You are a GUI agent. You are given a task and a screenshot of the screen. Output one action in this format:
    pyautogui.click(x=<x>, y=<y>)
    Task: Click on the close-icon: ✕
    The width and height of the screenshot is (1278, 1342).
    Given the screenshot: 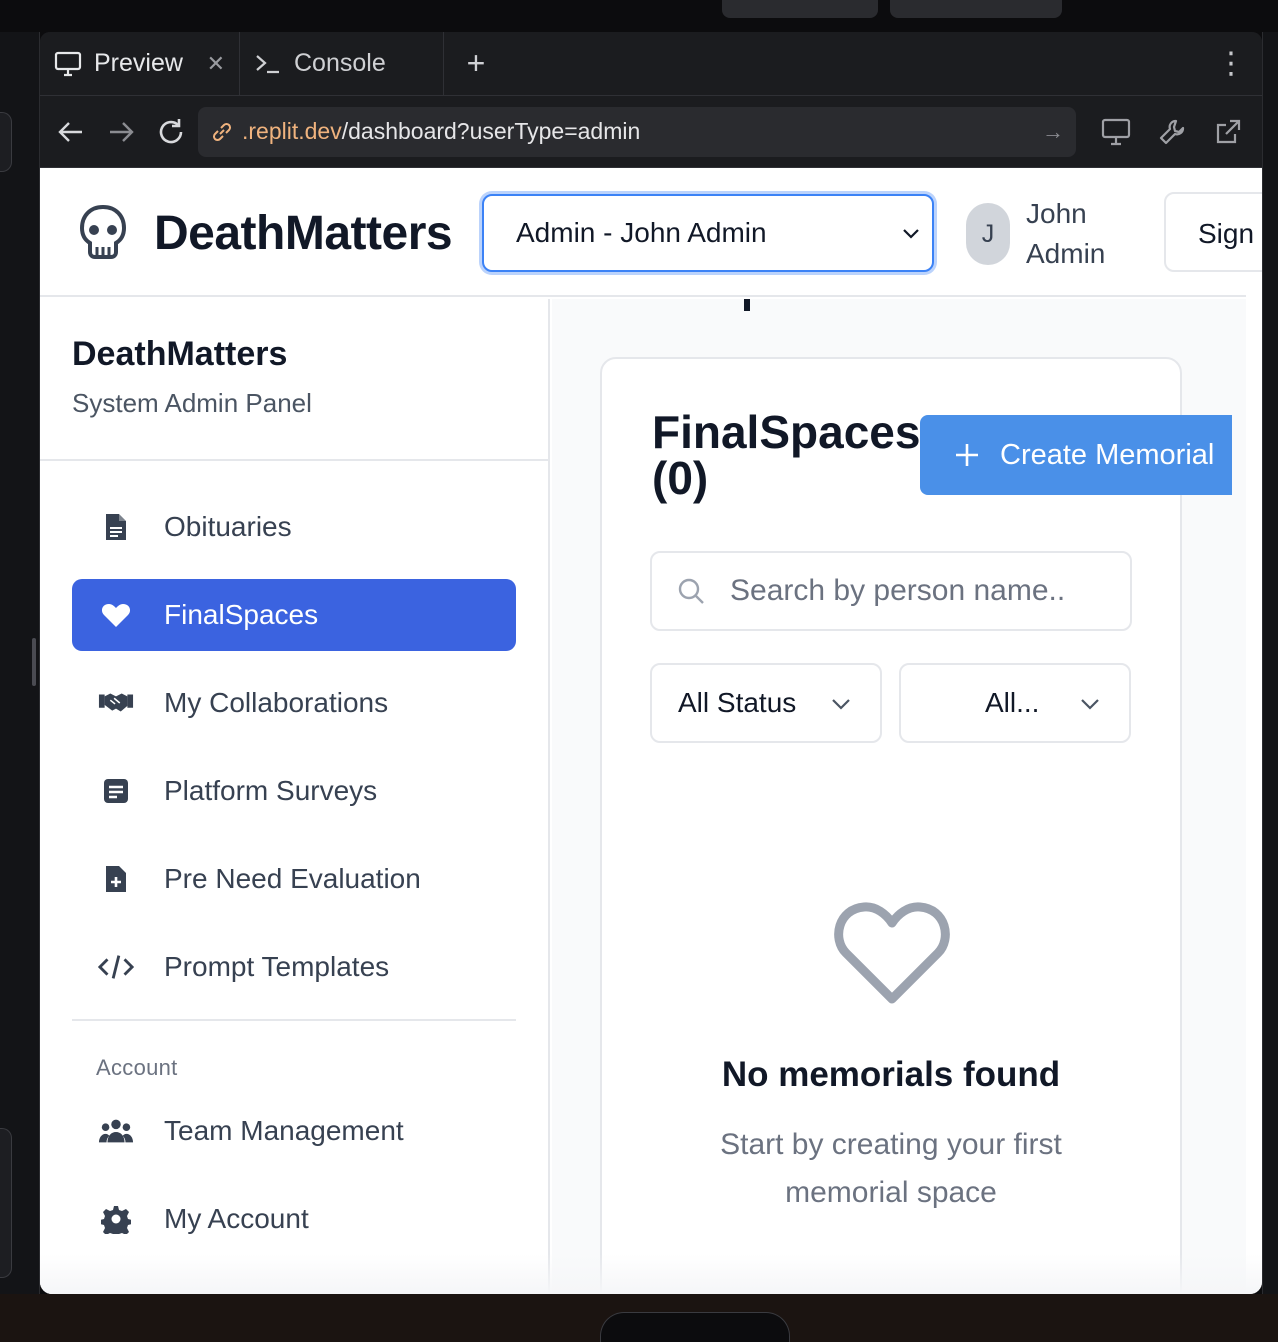 What is the action you would take?
    pyautogui.click(x=216, y=64)
    